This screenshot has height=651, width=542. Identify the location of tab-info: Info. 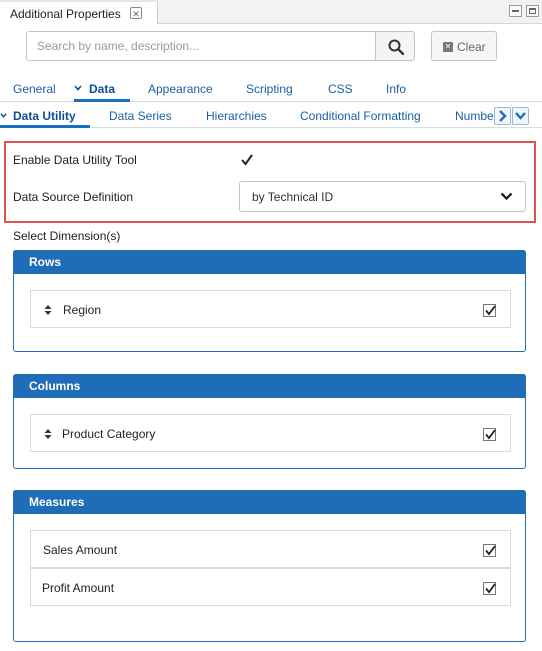
(396, 89).